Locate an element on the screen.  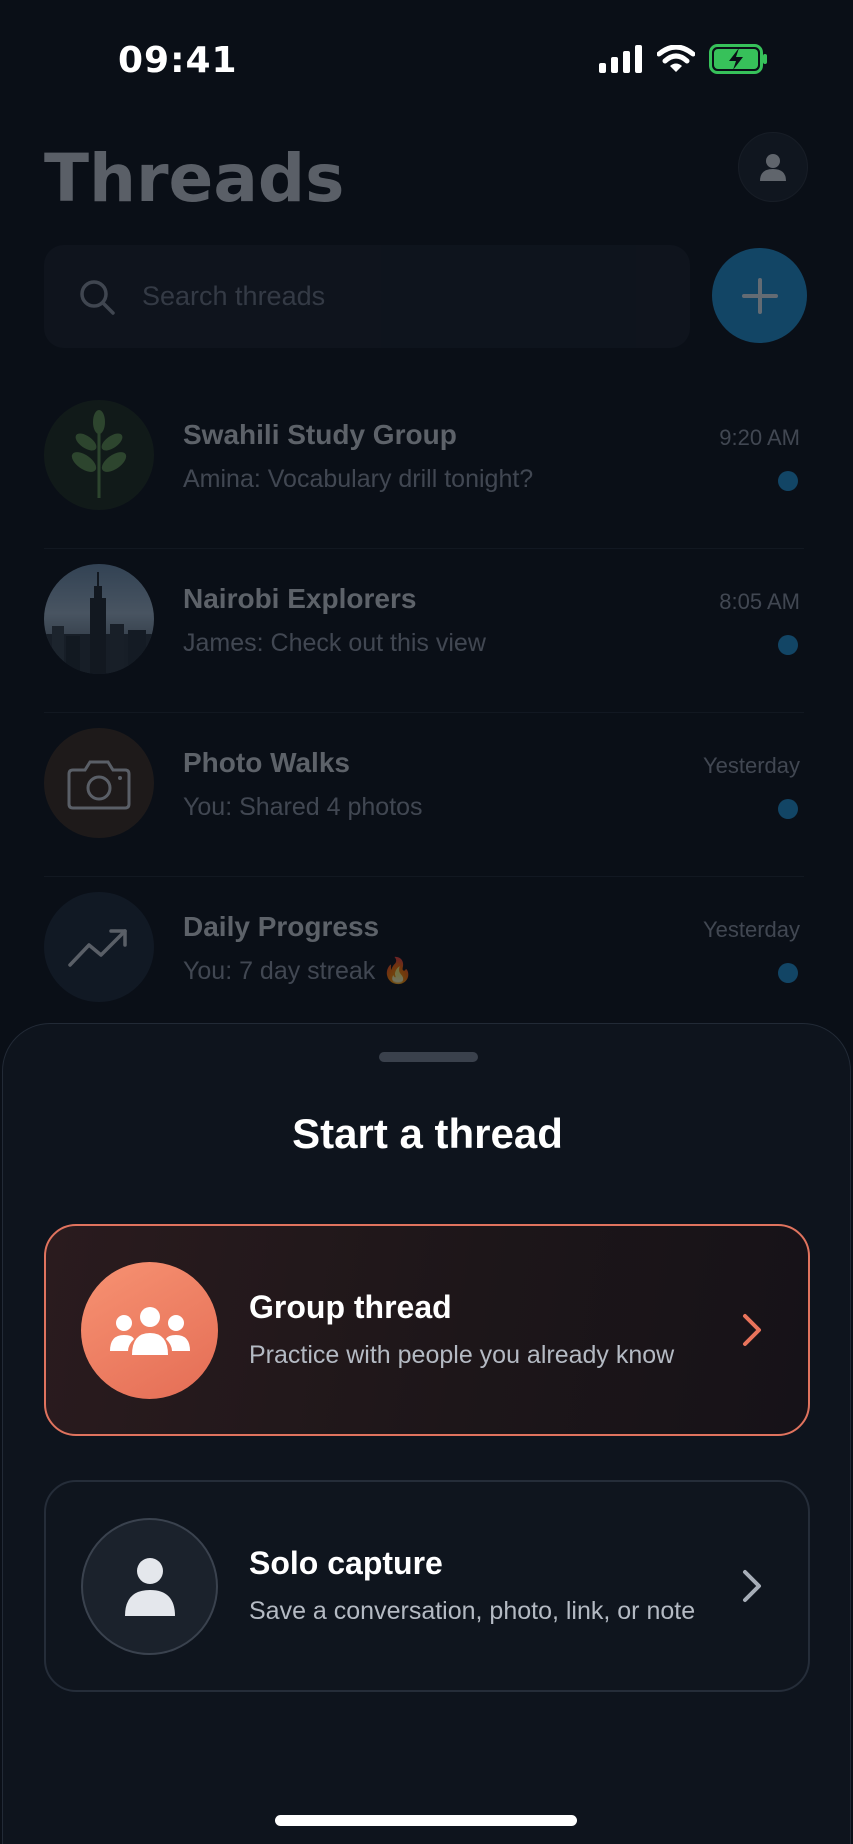
group-icon-badge is located at coordinates (149, 1330).